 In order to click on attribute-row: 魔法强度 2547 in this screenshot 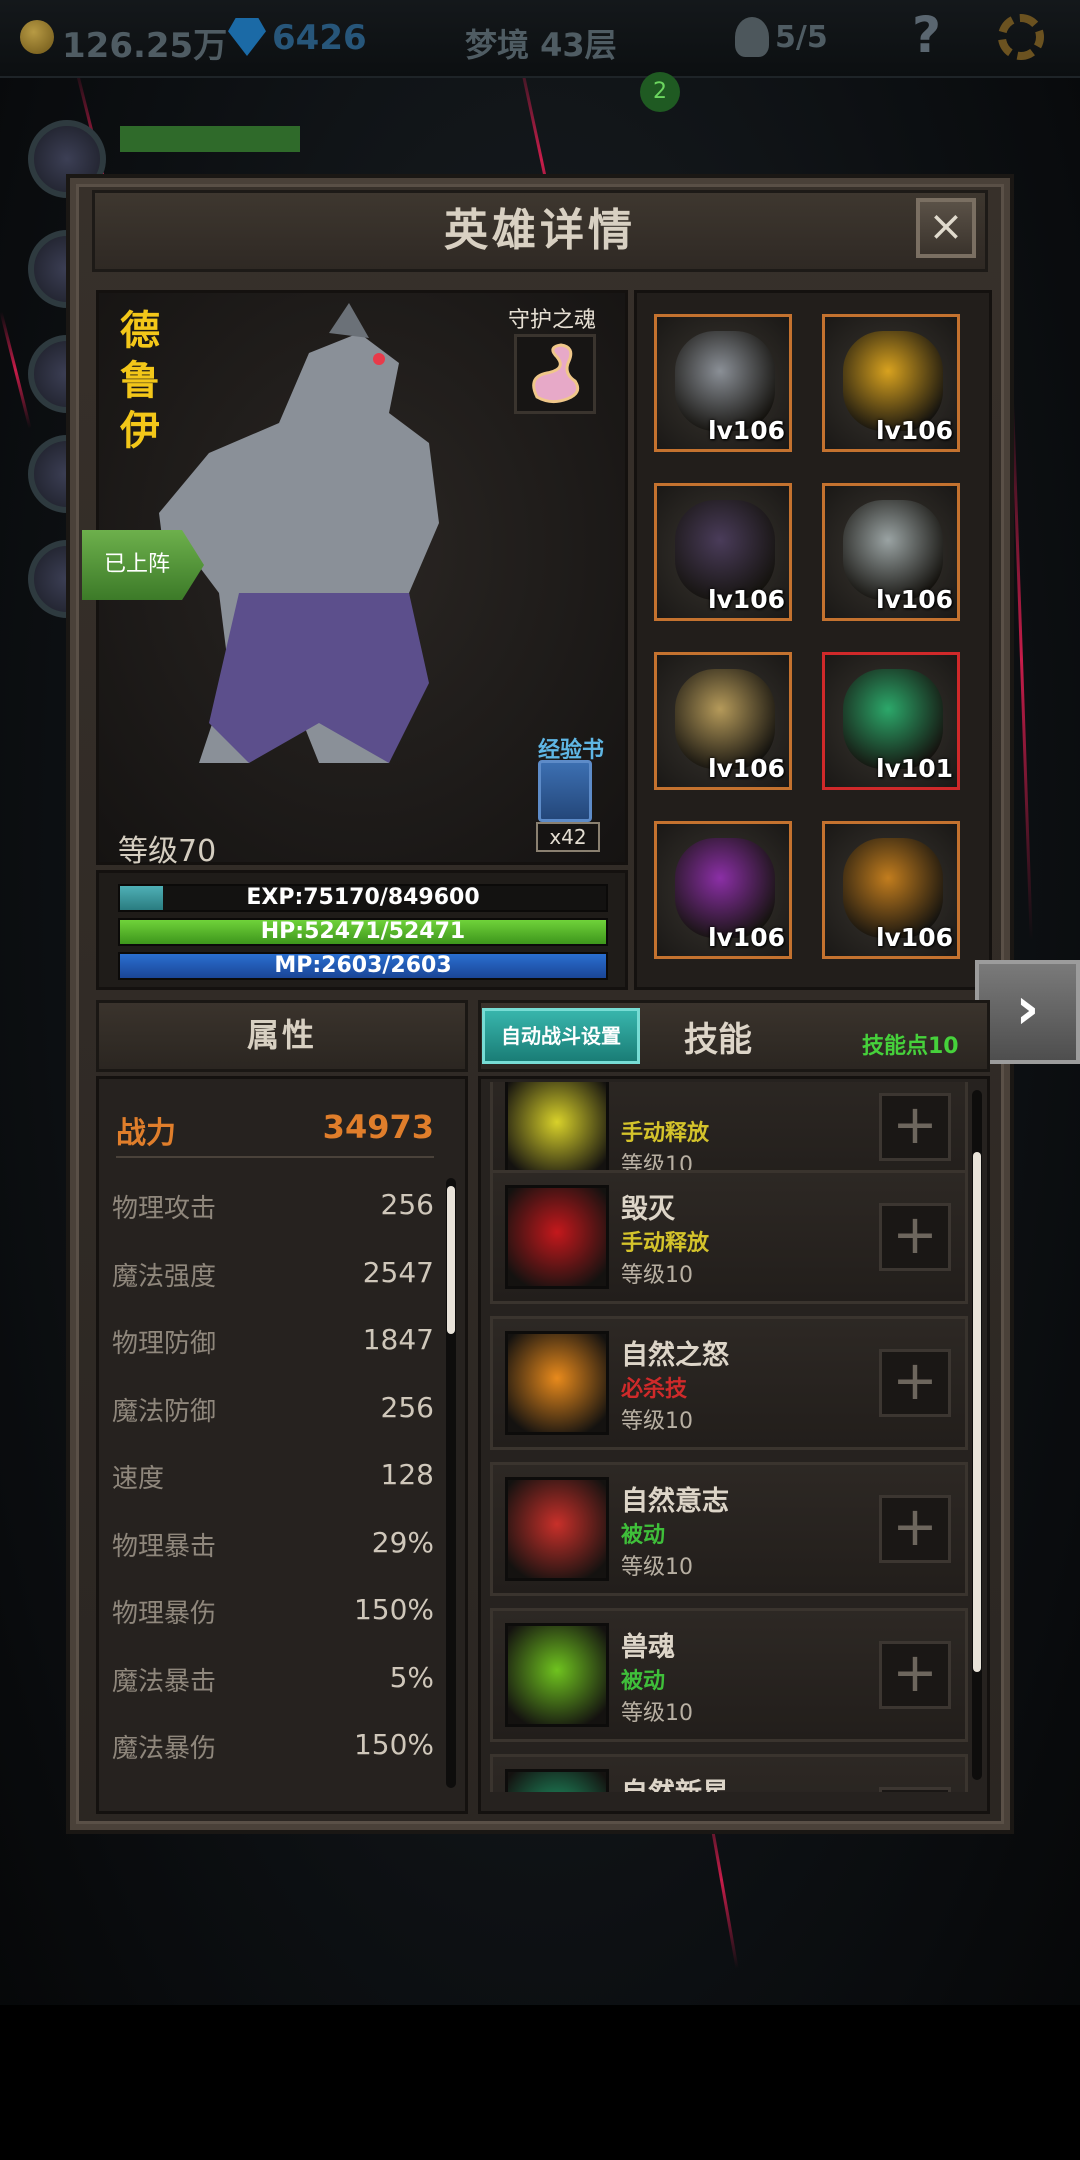, I will do `click(272, 1289)`.